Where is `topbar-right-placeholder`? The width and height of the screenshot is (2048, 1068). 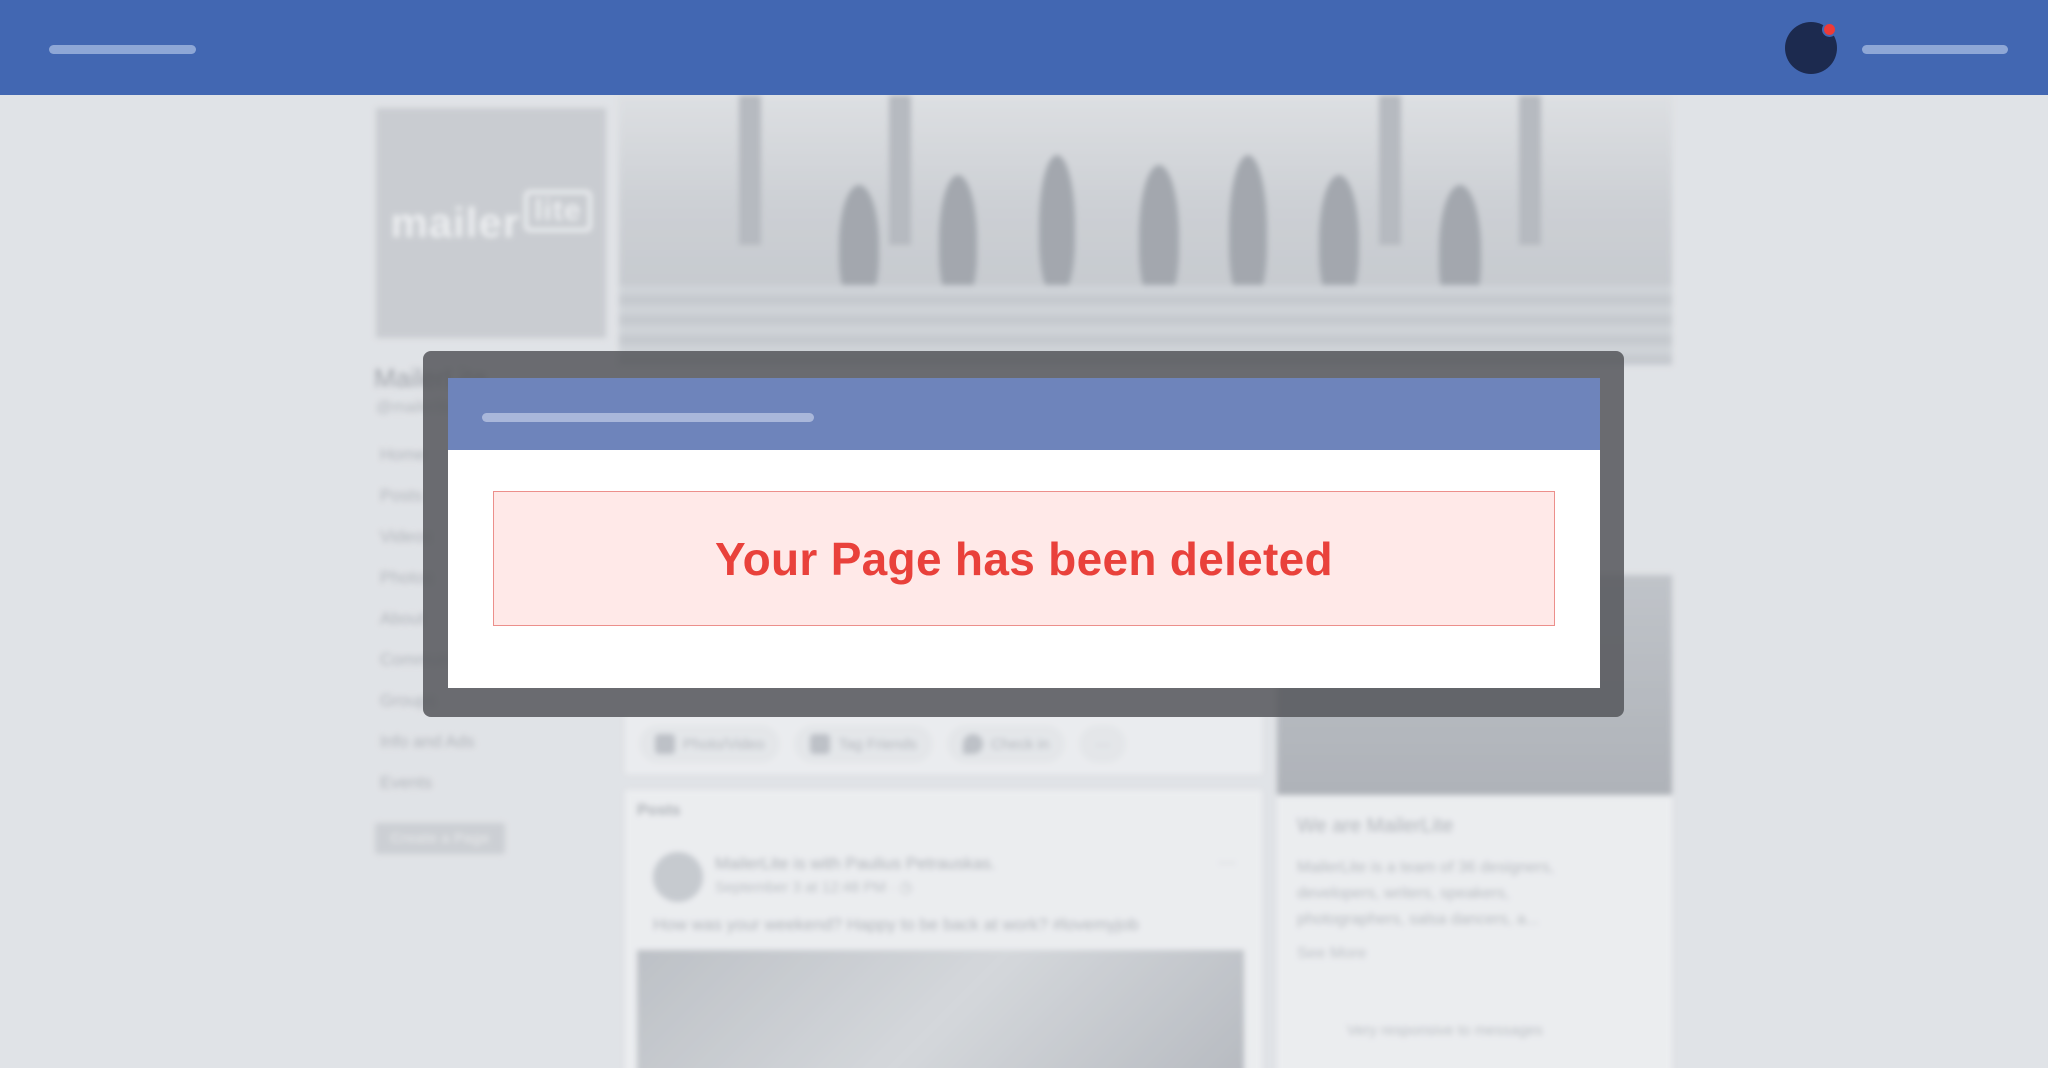
topbar-right-placeholder is located at coordinates (1935, 49).